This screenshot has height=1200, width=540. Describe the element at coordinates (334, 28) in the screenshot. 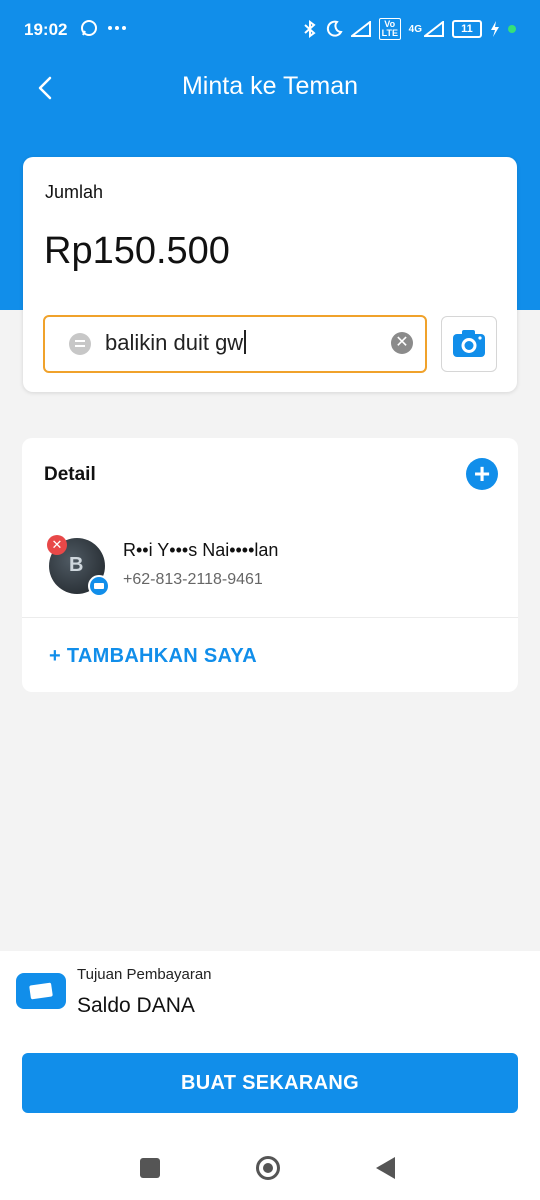

I see `moon-icon` at that location.